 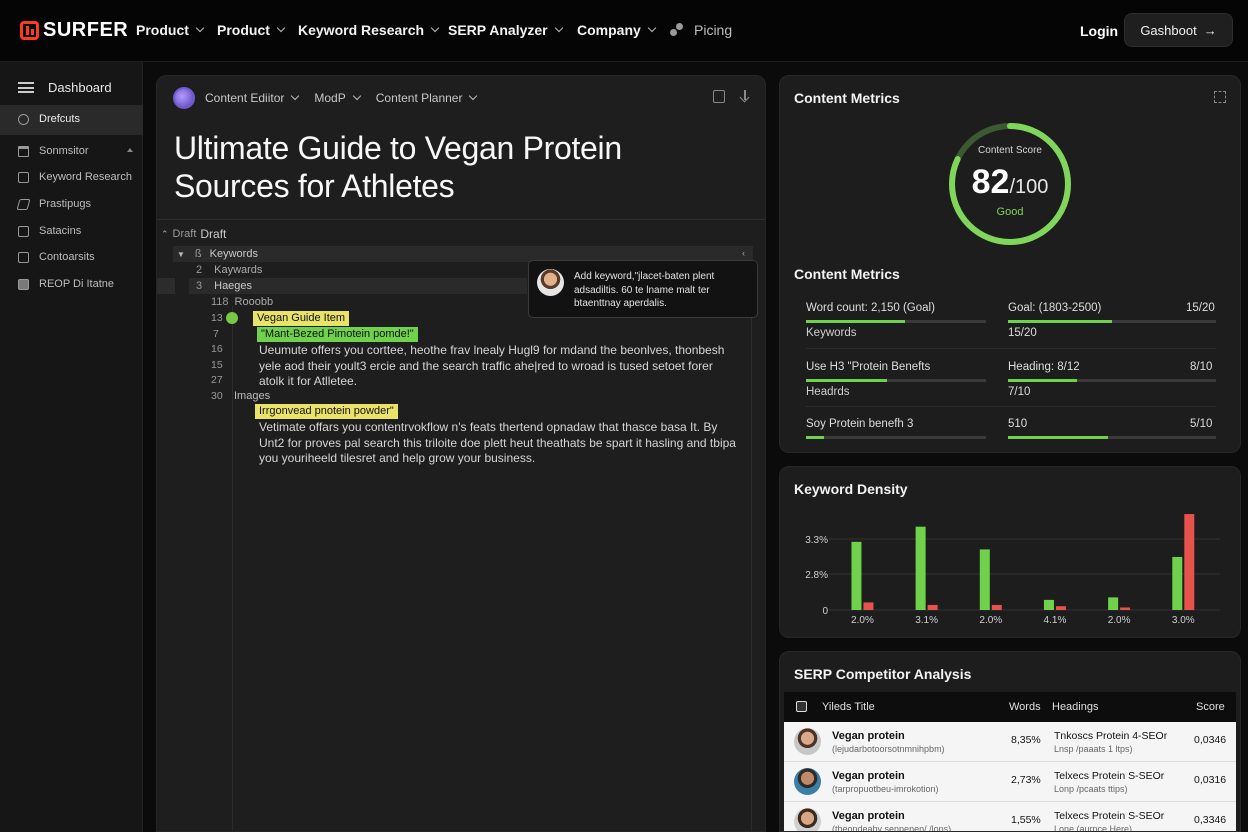 I want to click on row-title: Vegan protein, so click(x=868, y=776).